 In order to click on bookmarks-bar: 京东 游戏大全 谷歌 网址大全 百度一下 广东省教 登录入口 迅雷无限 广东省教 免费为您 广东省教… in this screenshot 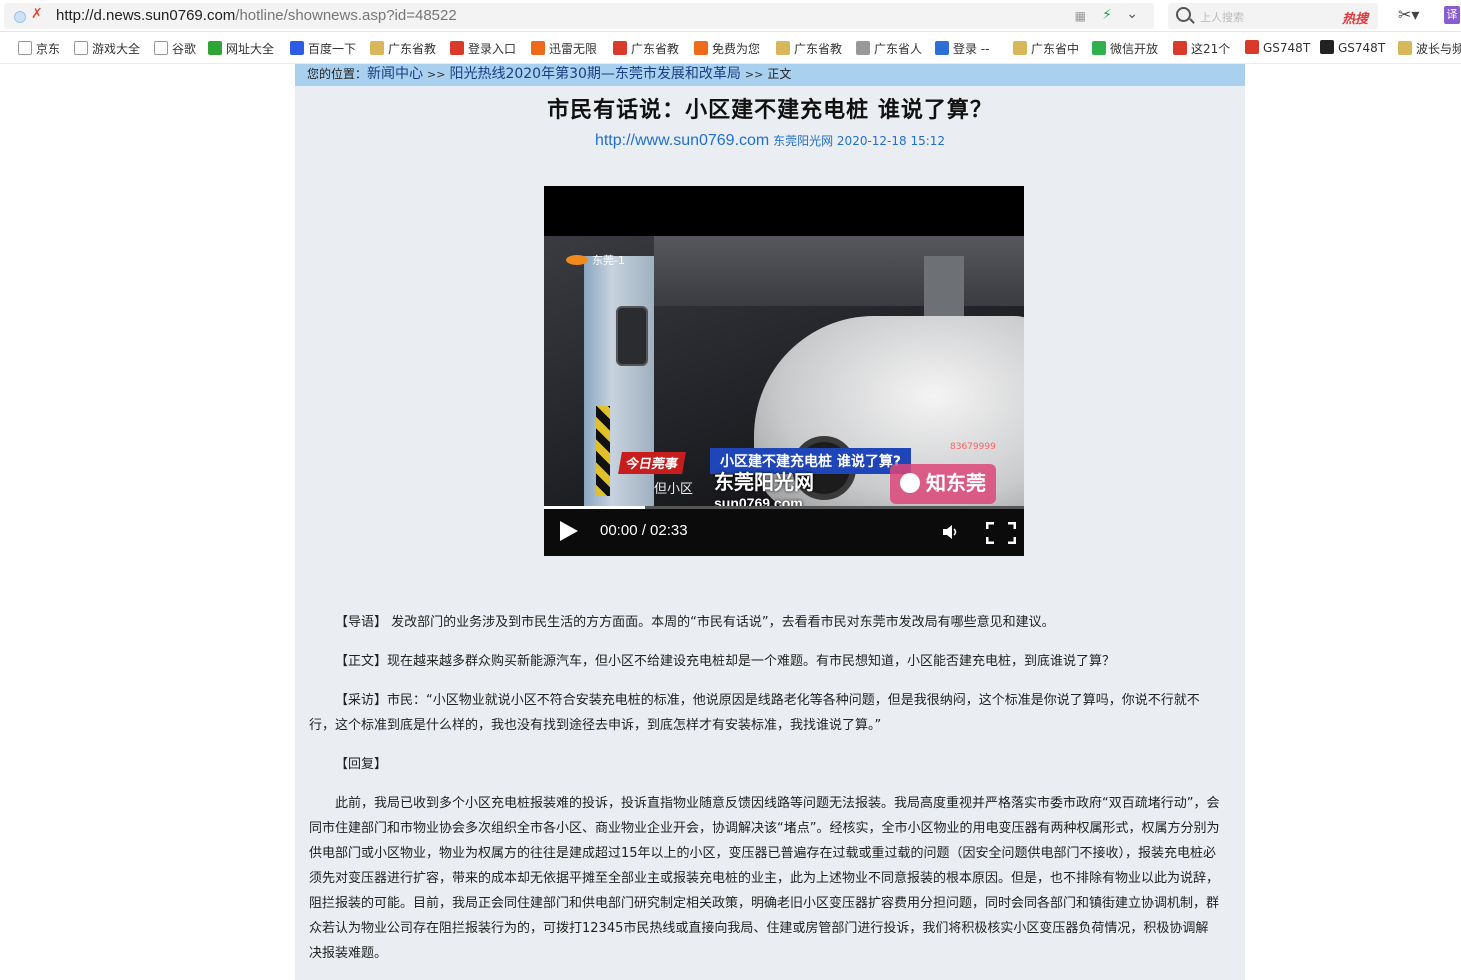, I will do `click(730, 48)`.